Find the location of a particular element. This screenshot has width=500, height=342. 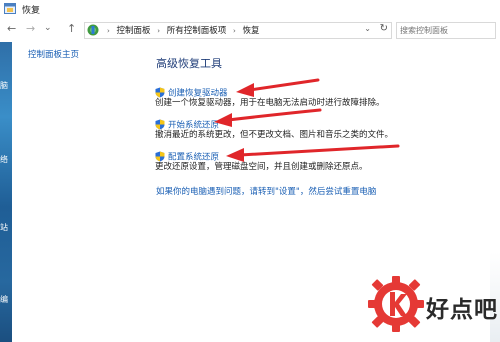

breadcrumb-control-panel: 控制面板 is located at coordinates (134, 31).